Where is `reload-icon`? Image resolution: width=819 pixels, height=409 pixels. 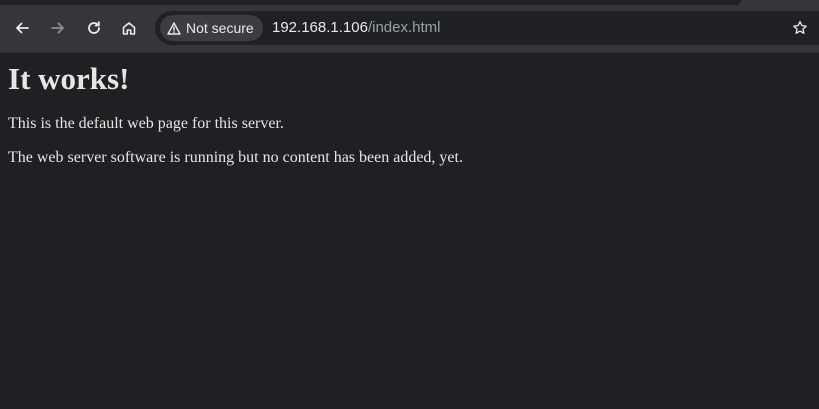 reload-icon is located at coordinates (94, 27).